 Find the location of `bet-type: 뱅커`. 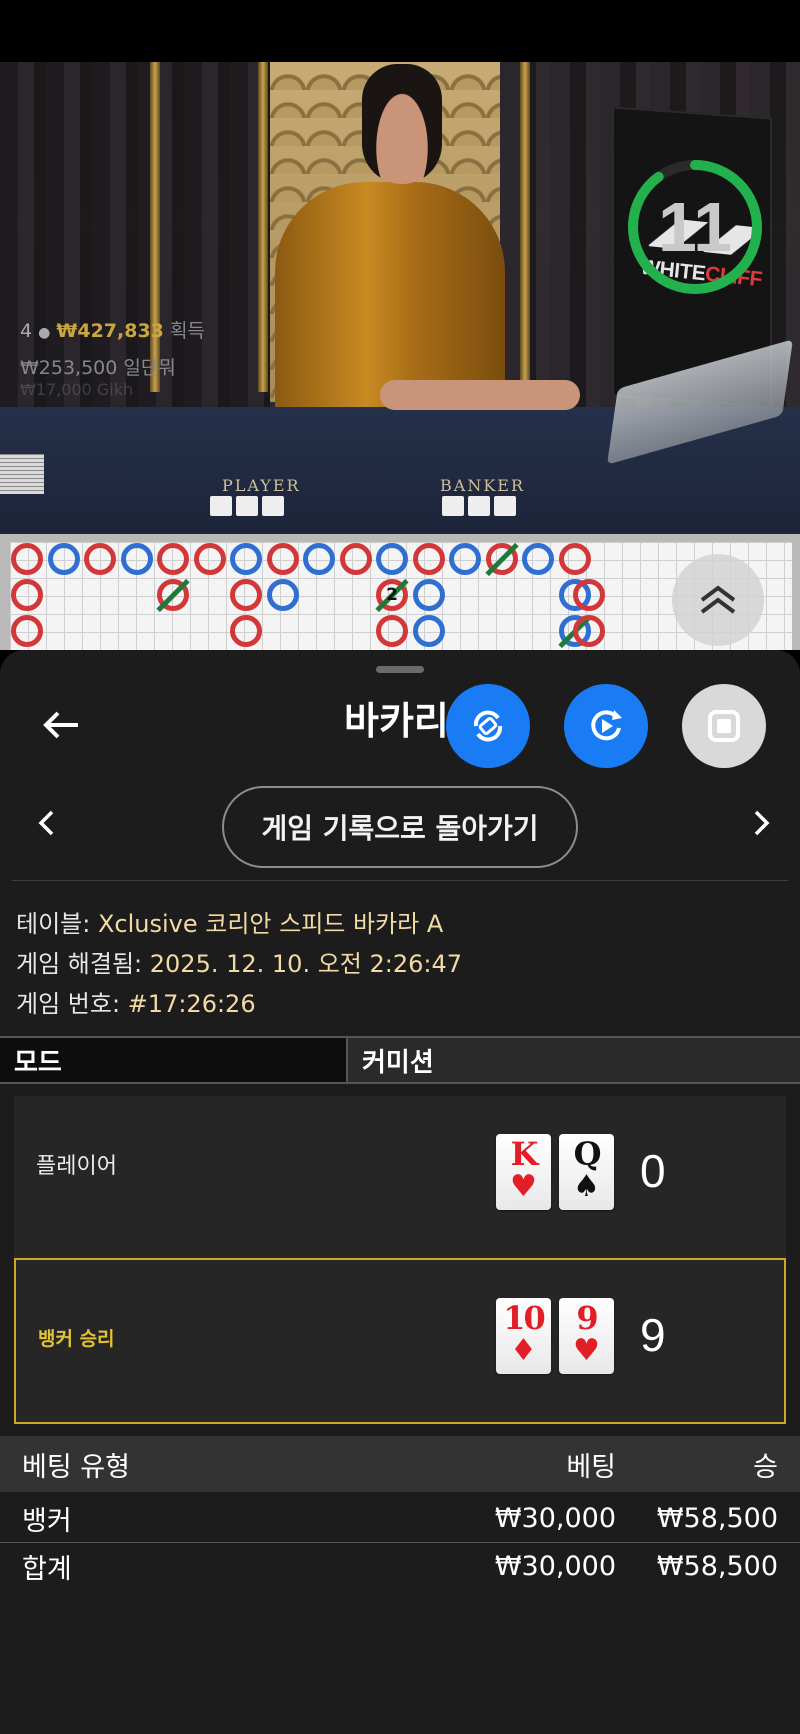

bet-type: 뱅커 is located at coordinates (47, 1521).